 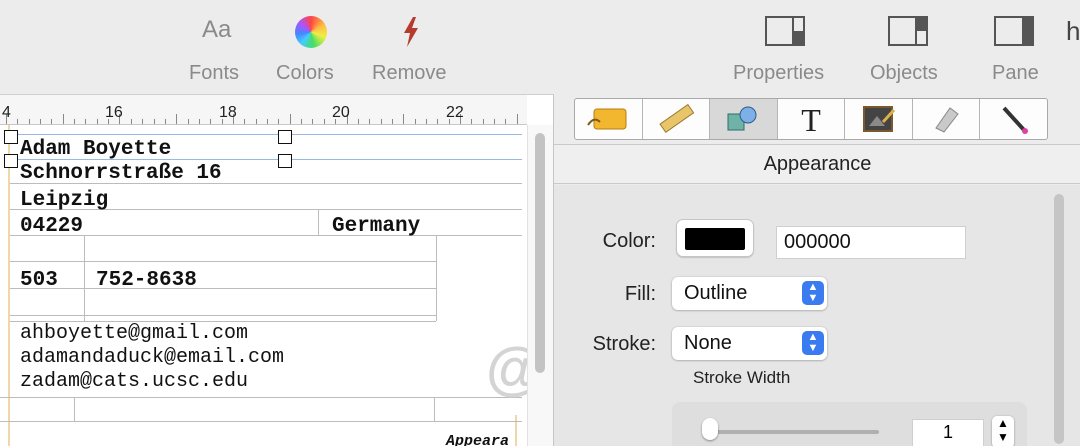 I want to click on horizontal-ruler: 4 16 18 20 22, so click(x=263, y=110).